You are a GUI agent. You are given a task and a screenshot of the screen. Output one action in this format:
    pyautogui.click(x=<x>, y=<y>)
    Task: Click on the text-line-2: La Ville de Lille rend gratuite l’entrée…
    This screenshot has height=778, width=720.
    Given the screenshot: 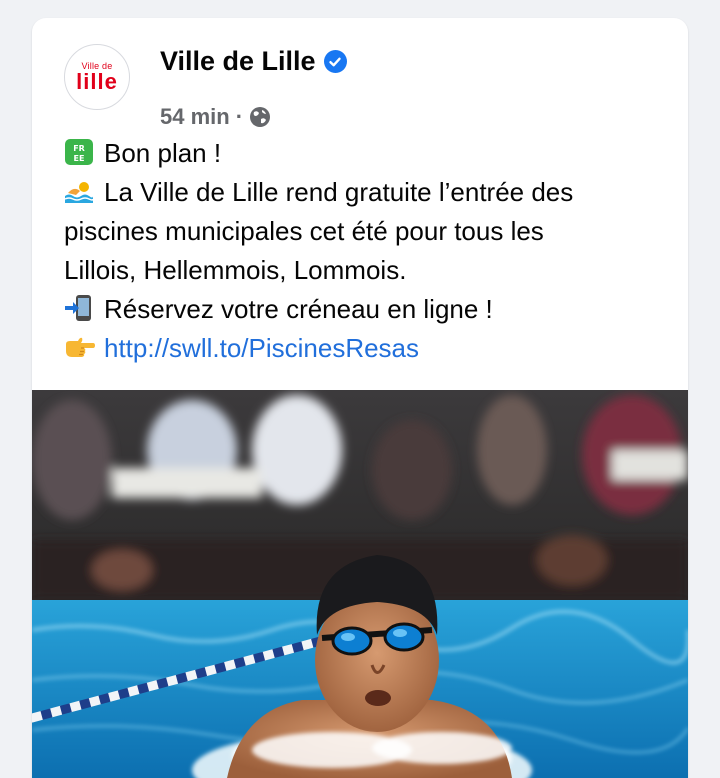 What is the action you would take?
    pyautogui.click(x=364, y=192)
    